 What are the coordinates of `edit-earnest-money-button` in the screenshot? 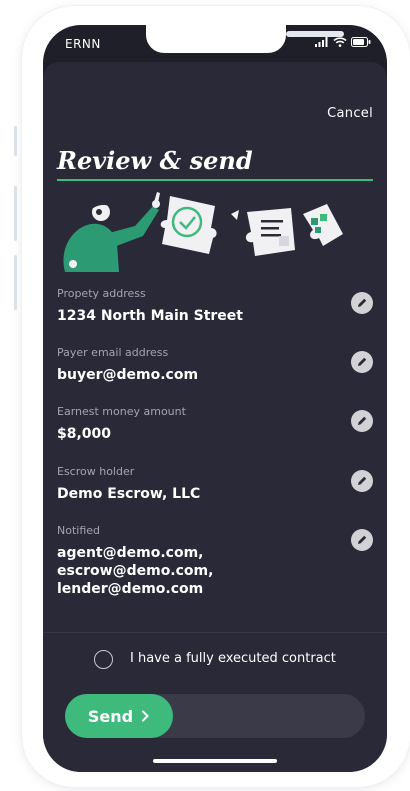 It's located at (362, 421).